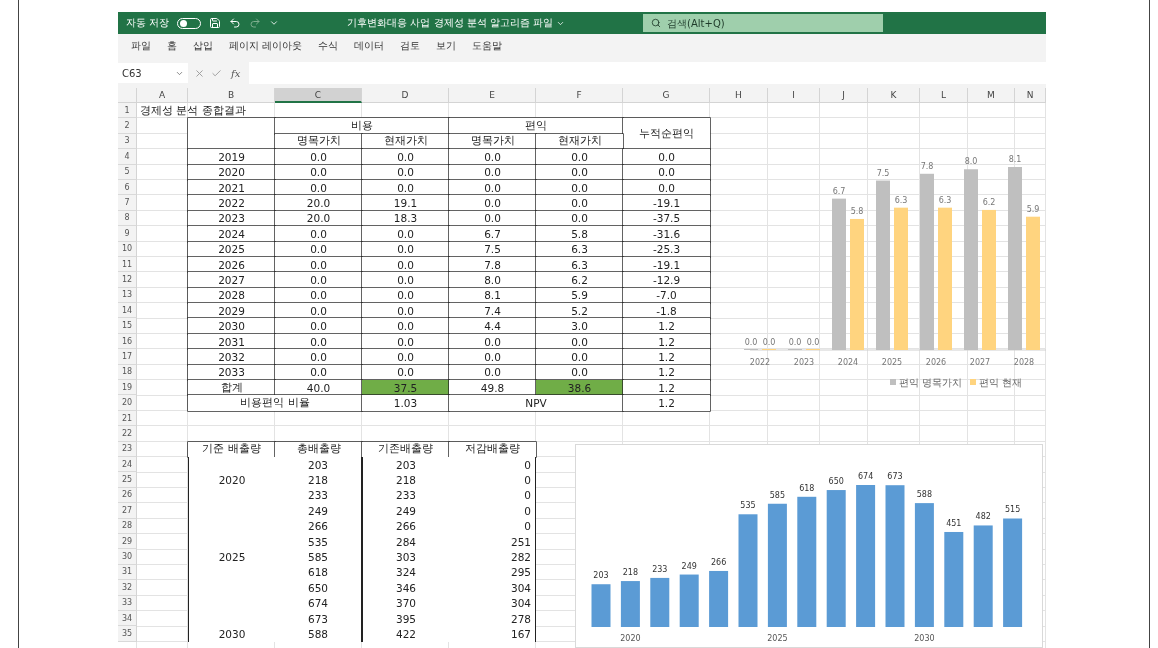  What do you see at coordinates (235, 23) in the screenshot?
I see `undo-icon` at bounding box center [235, 23].